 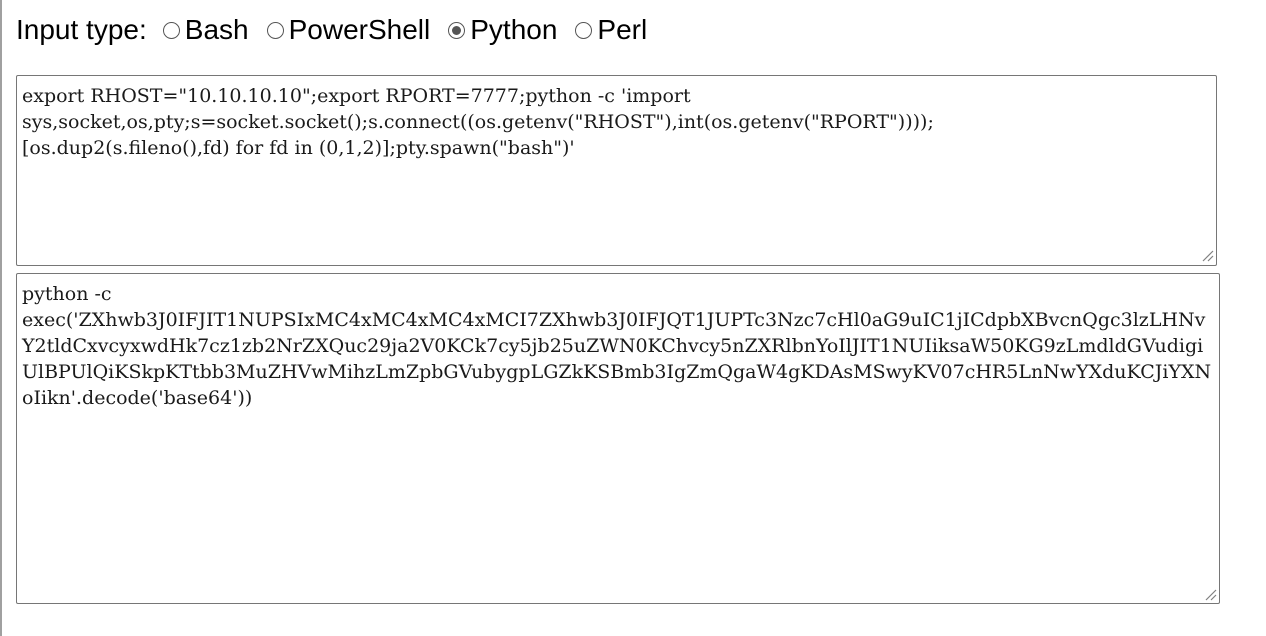 What do you see at coordinates (457, 30) in the screenshot?
I see `radio-python` at bounding box center [457, 30].